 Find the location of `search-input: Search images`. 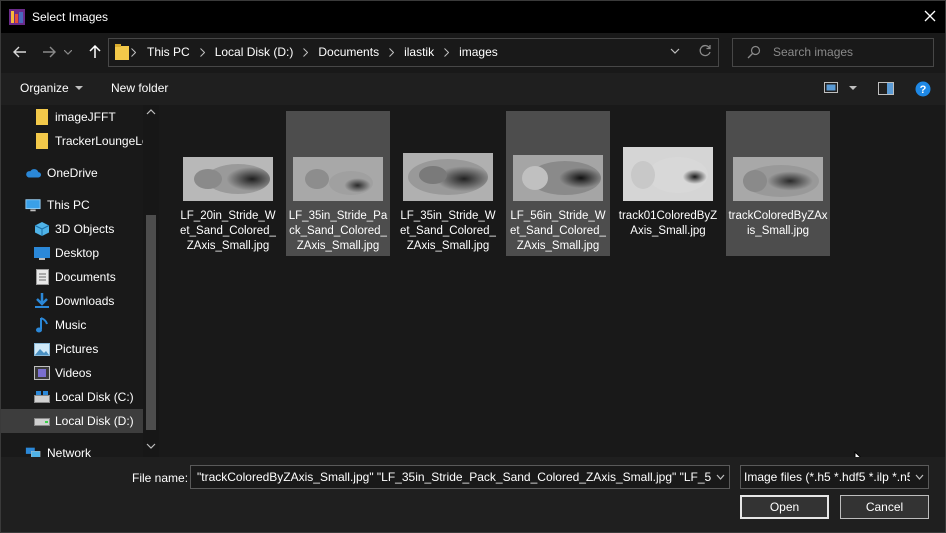

search-input: Search images is located at coordinates (813, 52).